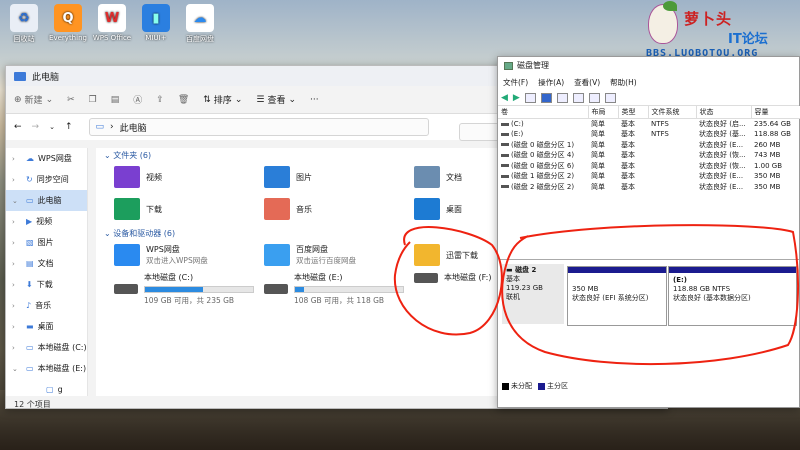 The width and height of the screenshot is (800, 450). I want to click on sidebar-item: › ▬ 桌面, so click(46, 326).